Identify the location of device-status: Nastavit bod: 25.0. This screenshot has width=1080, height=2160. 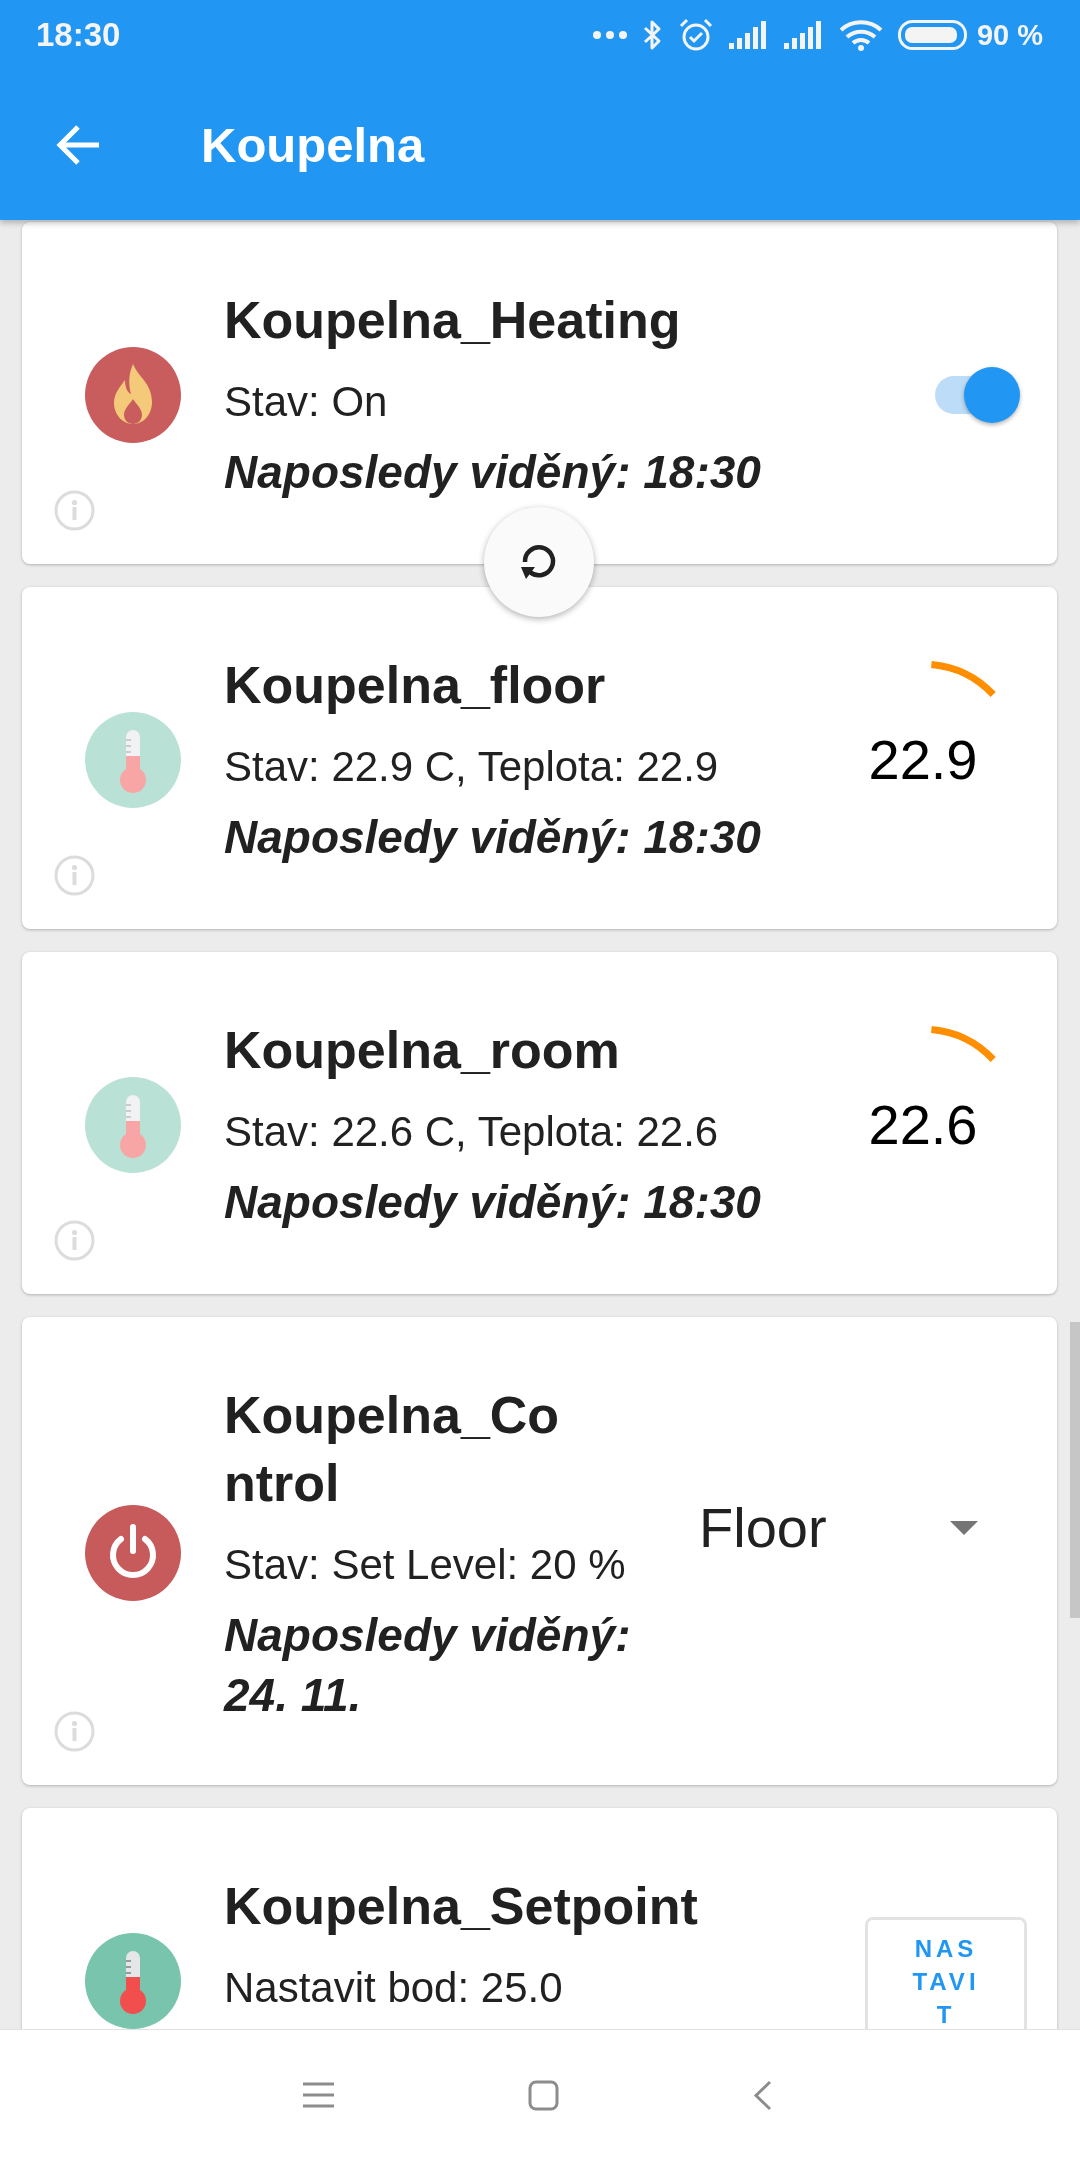
(393, 1988).